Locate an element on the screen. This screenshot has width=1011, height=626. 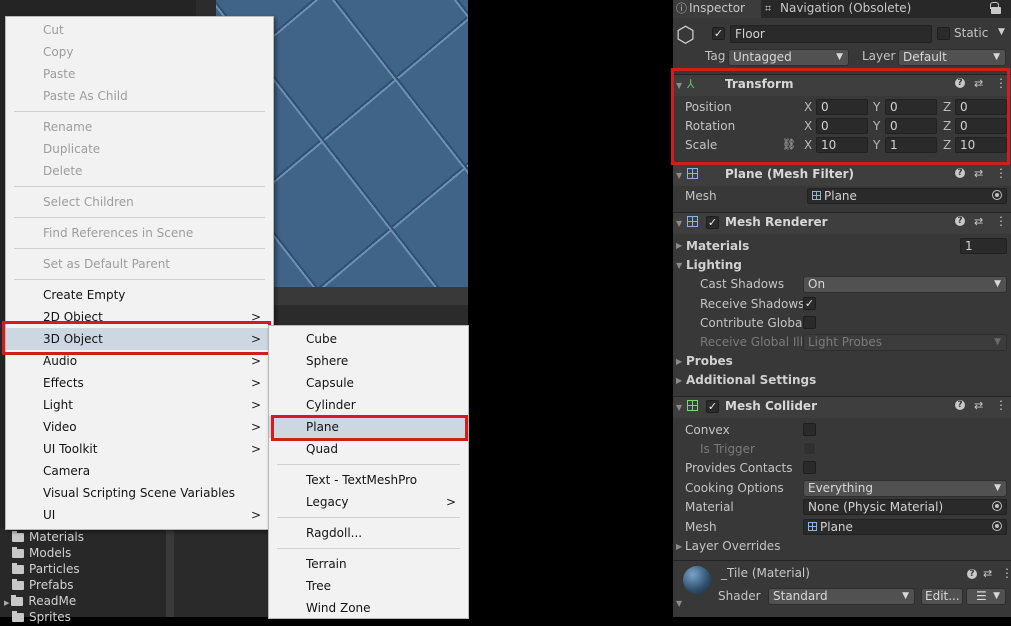
menu-item-video: Video > is located at coordinates (139, 427).